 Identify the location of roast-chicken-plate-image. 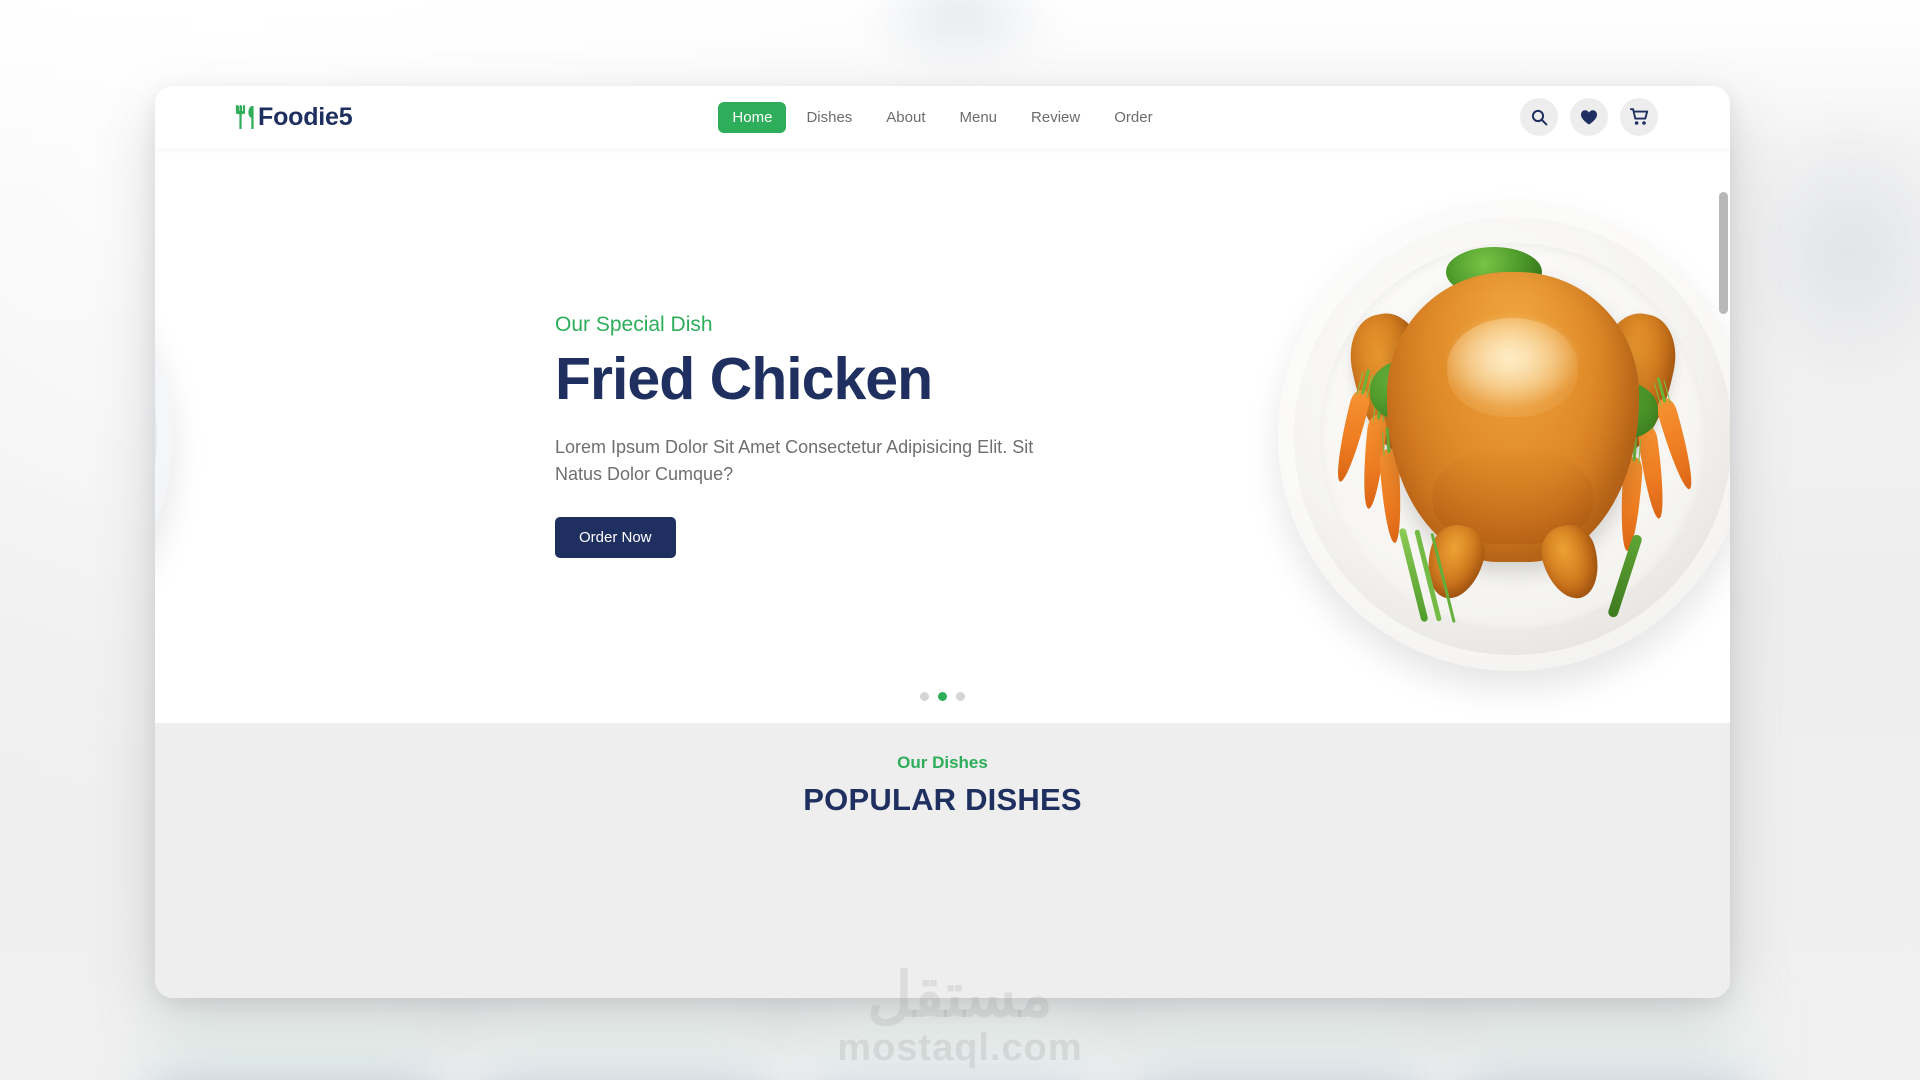
(1503, 435).